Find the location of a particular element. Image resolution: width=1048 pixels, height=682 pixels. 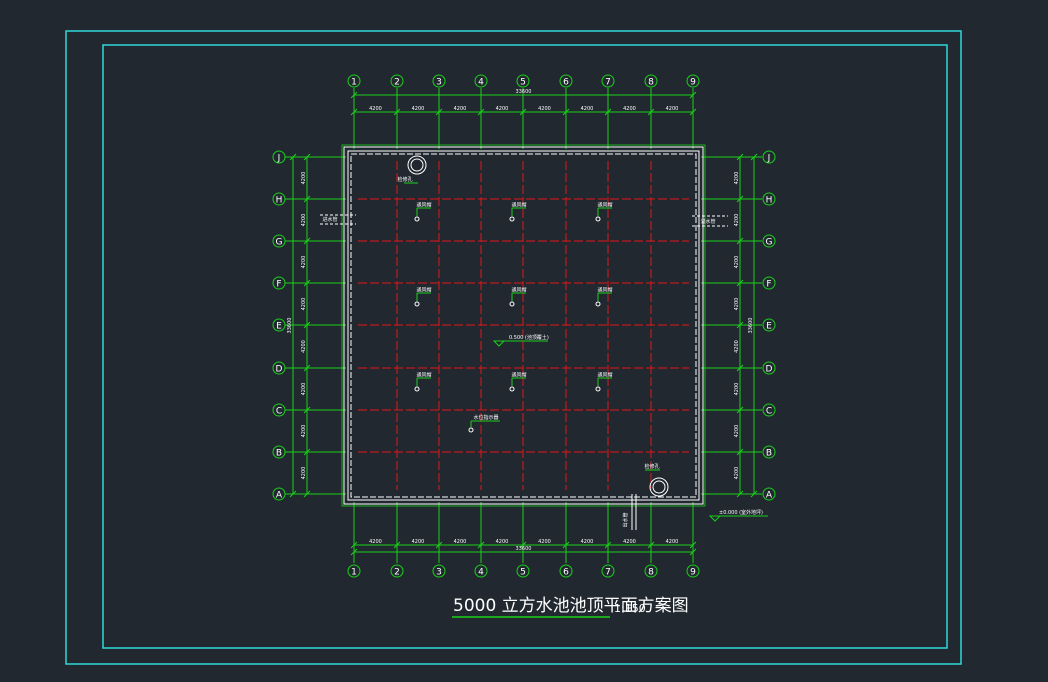

axis-bubble-col-top-label: 6 is located at coordinates (566, 83).